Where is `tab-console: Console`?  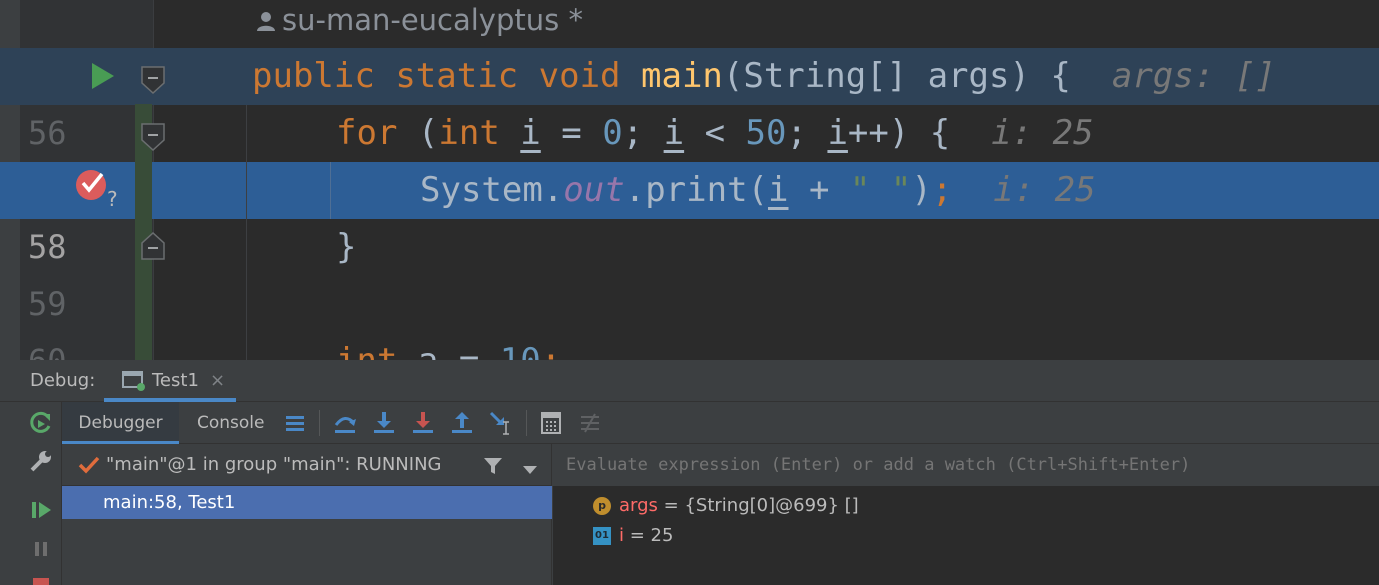
tab-console: Console is located at coordinates (231, 423).